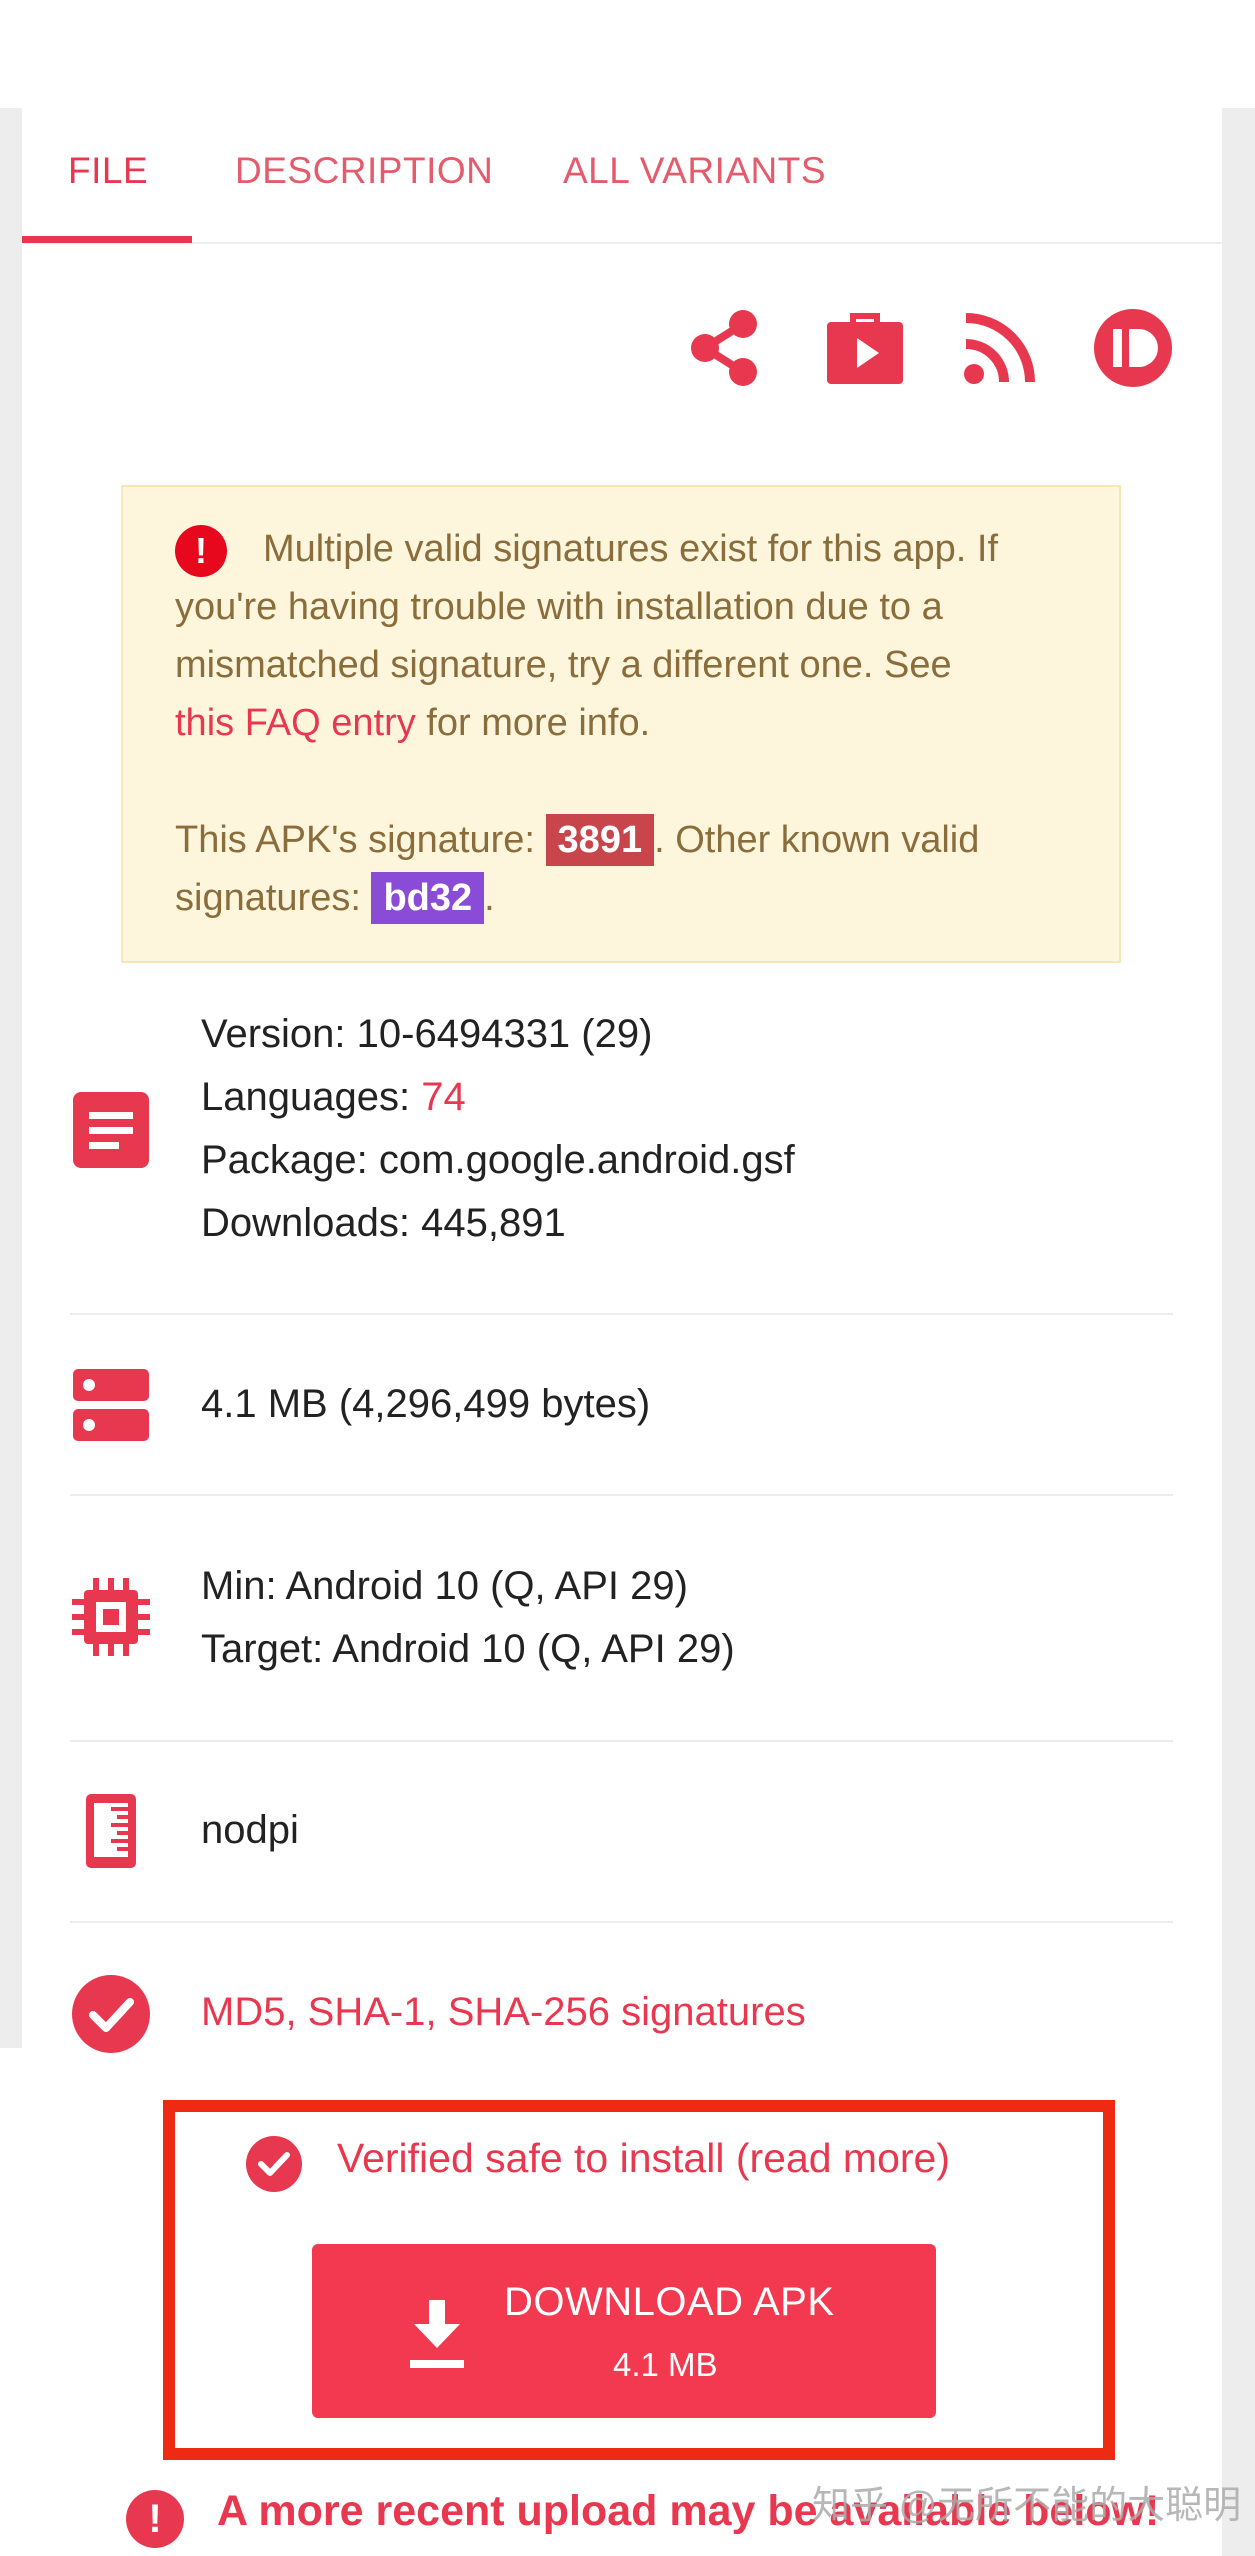 The image size is (1255, 2556). Describe the element at coordinates (1000, 348) in the screenshot. I see `rss-icon` at that location.